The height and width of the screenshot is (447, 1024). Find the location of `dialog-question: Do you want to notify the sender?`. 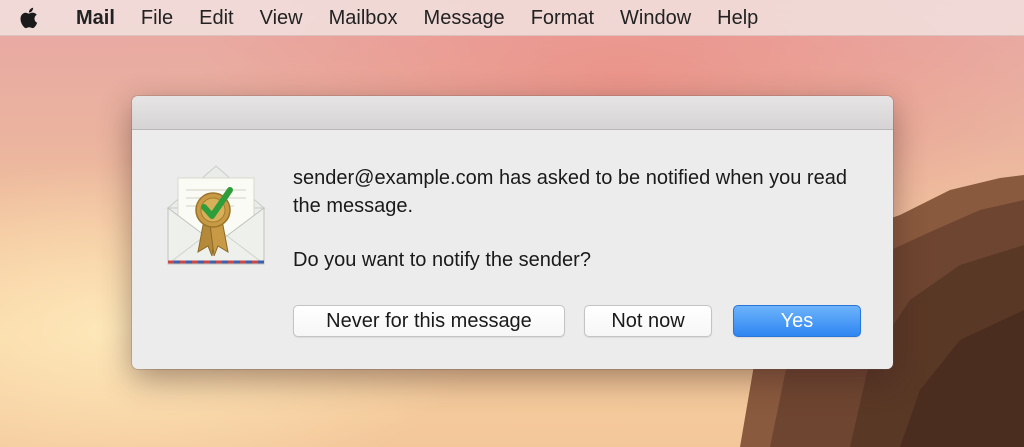

dialog-question: Do you want to notify the sender? is located at coordinates (442, 260).